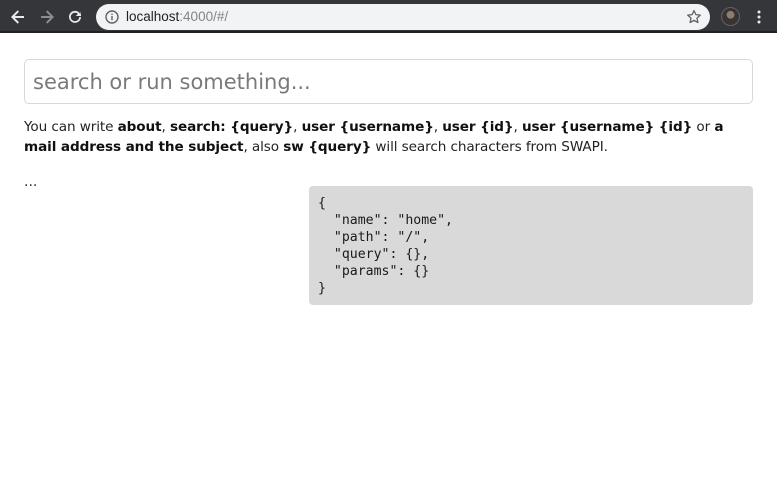 This screenshot has width=777, height=488. What do you see at coordinates (18, 17) in the screenshot?
I see `back-icon` at bounding box center [18, 17].